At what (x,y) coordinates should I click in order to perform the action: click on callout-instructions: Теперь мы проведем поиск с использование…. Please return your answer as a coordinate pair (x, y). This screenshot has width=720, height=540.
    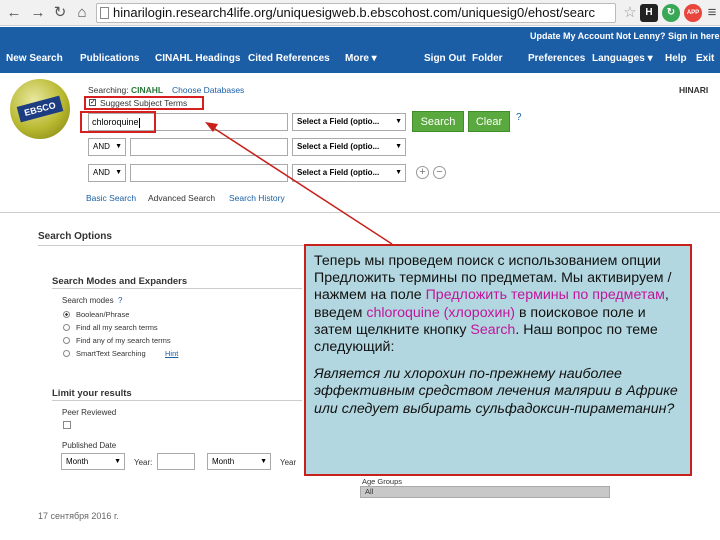
    Looking at the image, I should click on (493, 304).